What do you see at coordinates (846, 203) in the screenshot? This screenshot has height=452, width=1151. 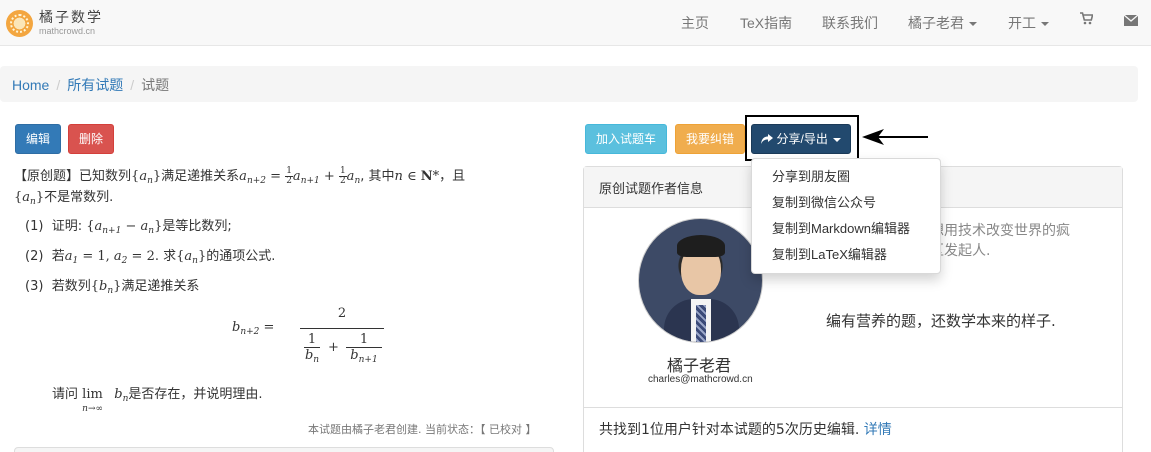 I see `menu-item-copy-wechat: 复制到微信公众号` at bounding box center [846, 203].